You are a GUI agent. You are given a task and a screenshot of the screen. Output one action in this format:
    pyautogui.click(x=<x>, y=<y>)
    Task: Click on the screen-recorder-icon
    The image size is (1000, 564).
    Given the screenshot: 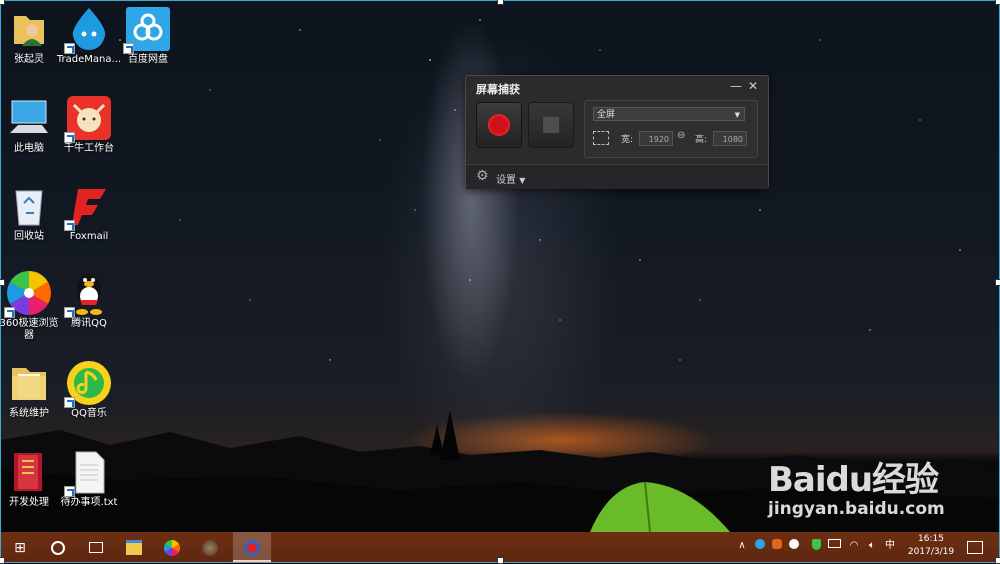 What is the action you would take?
    pyautogui.click(x=252, y=547)
    